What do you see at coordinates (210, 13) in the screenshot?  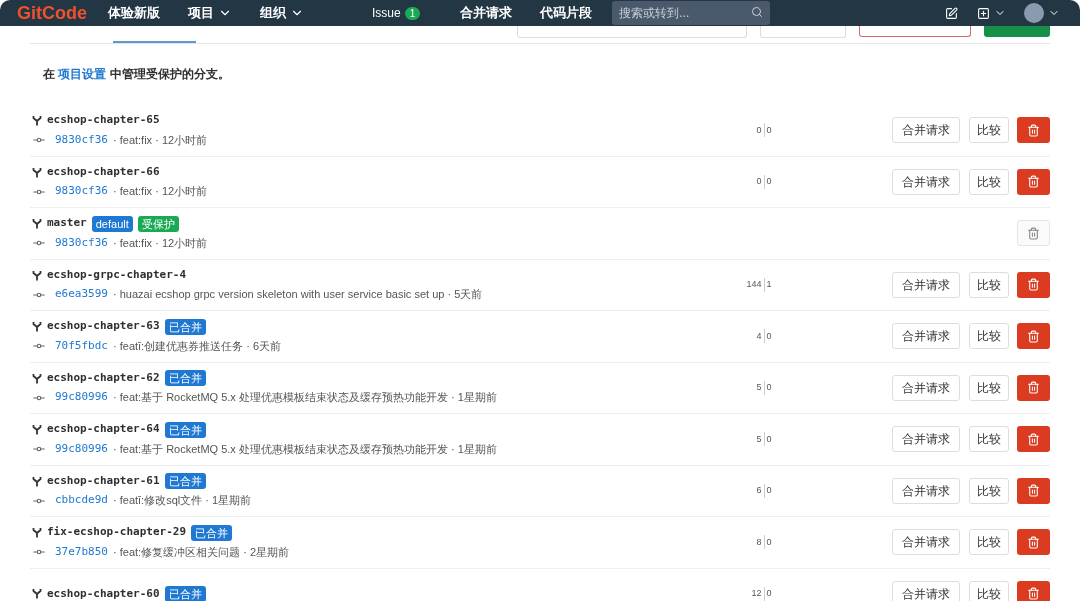 I see `nav-menu: 项目` at bounding box center [210, 13].